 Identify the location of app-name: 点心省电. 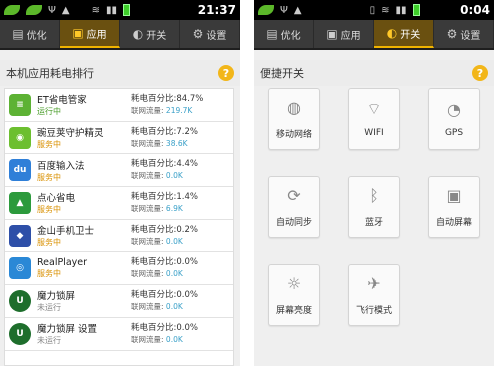
(56, 199).